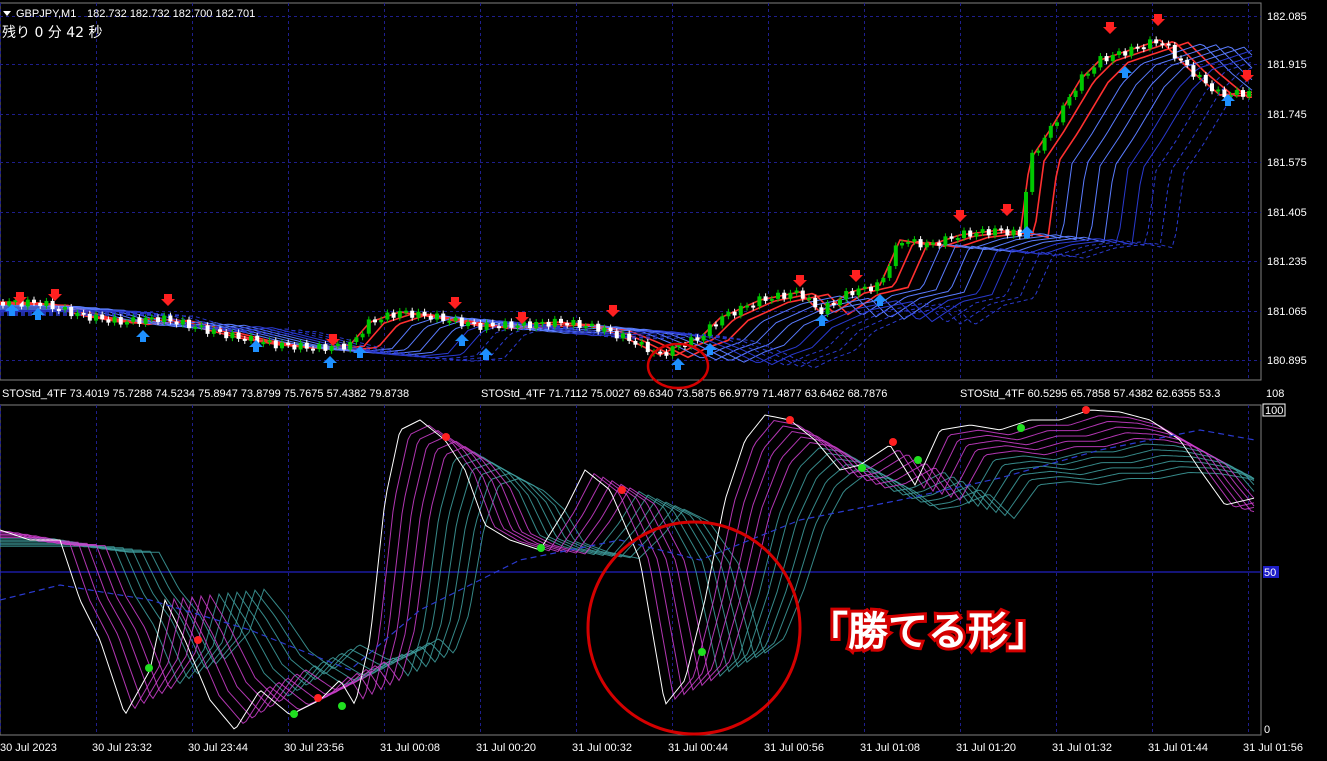  Describe the element at coordinates (1287, 213) in the screenshot. I see `price-label: 181.405` at that location.